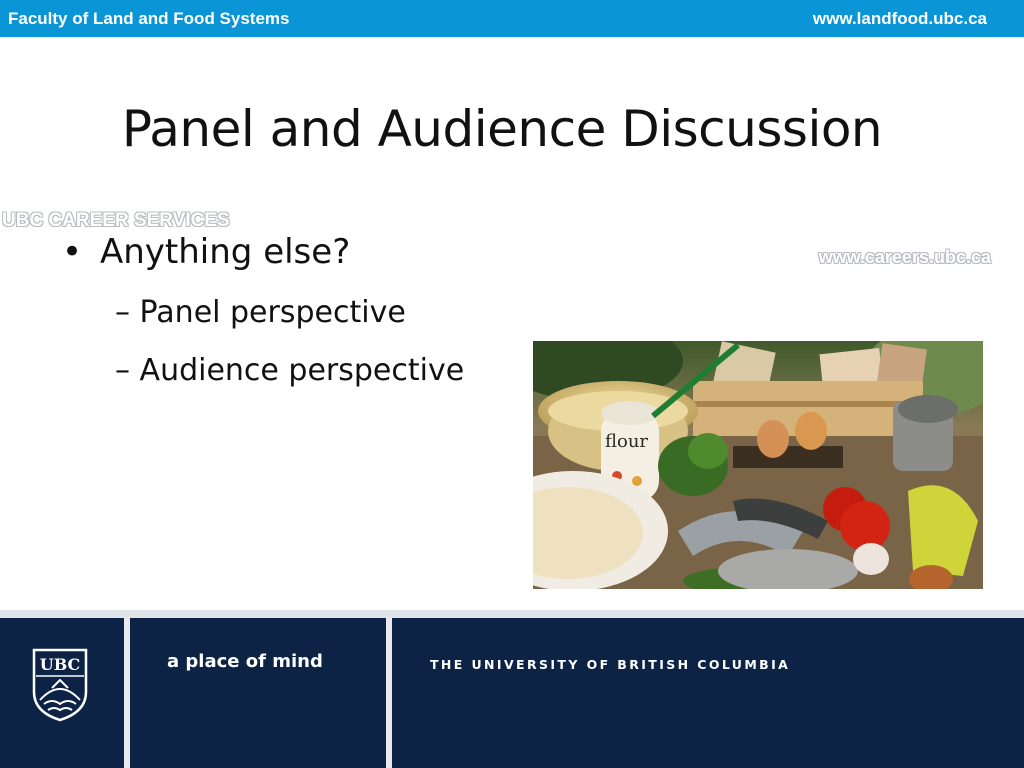 This screenshot has width=1024, height=768. Describe the element at coordinates (502, 129) in the screenshot. I see `slide-title: Panel and Audience Discussion` at that location.